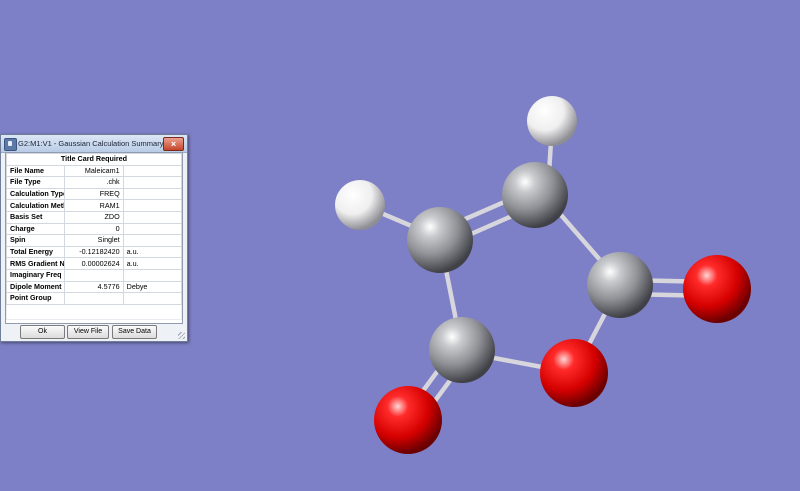 This screenshot has height=491, width=800. I want to click on row-label: Spin, so click(35, 240).